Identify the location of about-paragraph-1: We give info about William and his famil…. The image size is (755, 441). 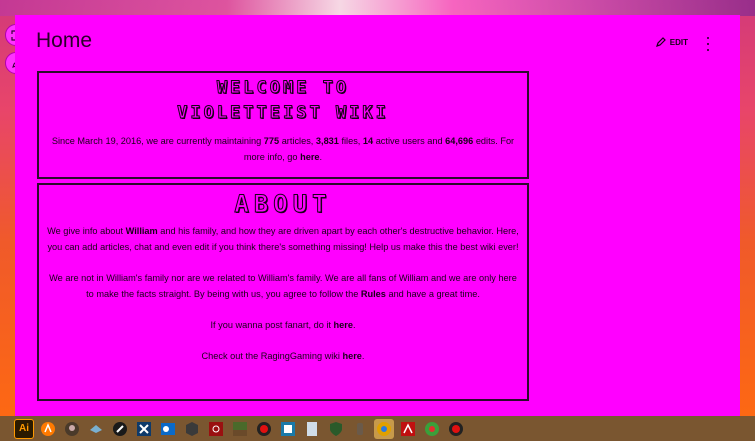
(283, 239).